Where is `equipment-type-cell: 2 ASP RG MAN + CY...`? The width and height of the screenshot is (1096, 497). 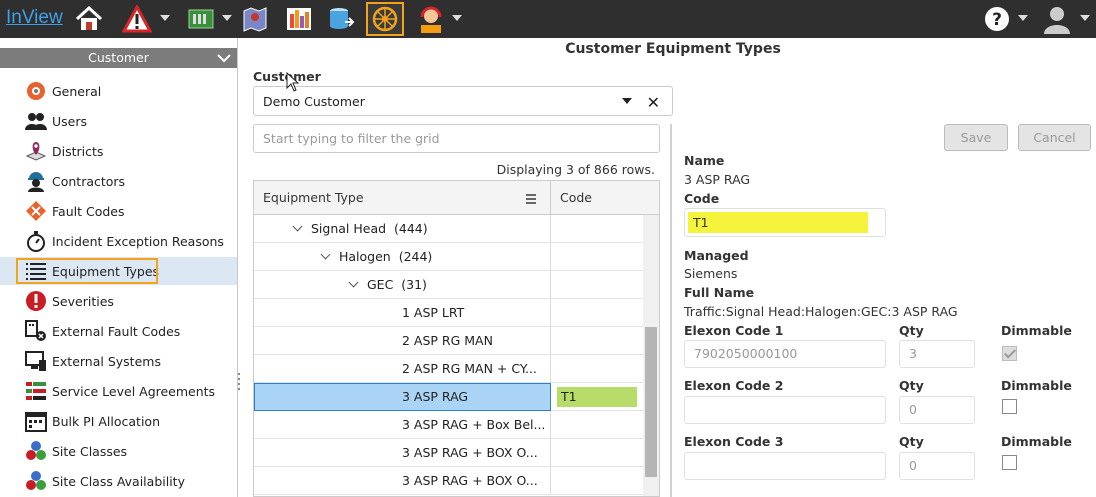
equipment-type-cell: 2 ASP RG MAN + CY... is located at coordinates (402, 369).